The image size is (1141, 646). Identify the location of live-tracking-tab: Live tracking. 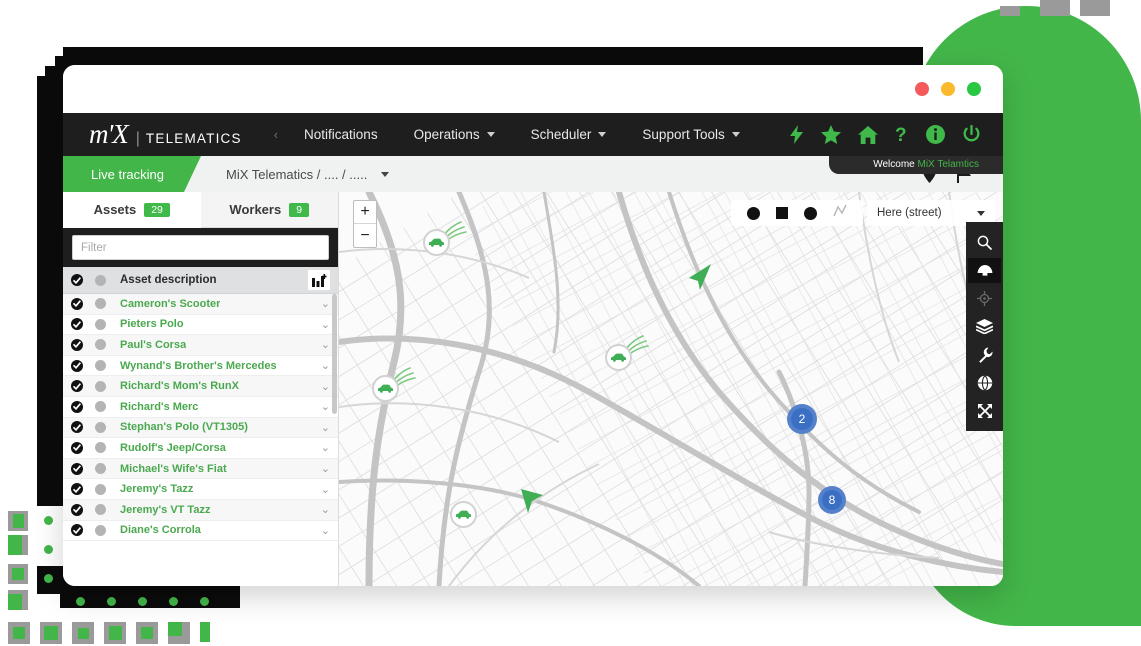
(132, 174).